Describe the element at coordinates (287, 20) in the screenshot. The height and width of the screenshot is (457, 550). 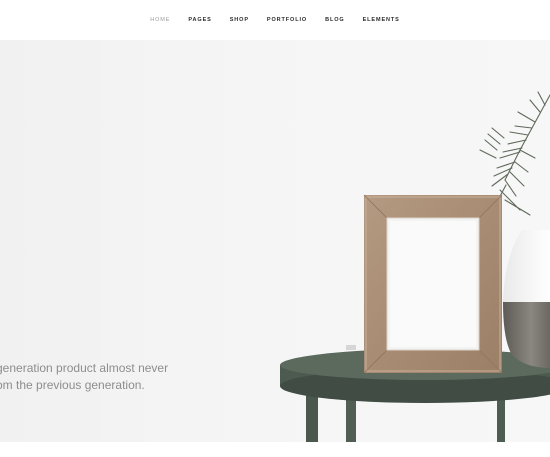
I see `nav-item-portfolio: PORTFOLIO` at that location.